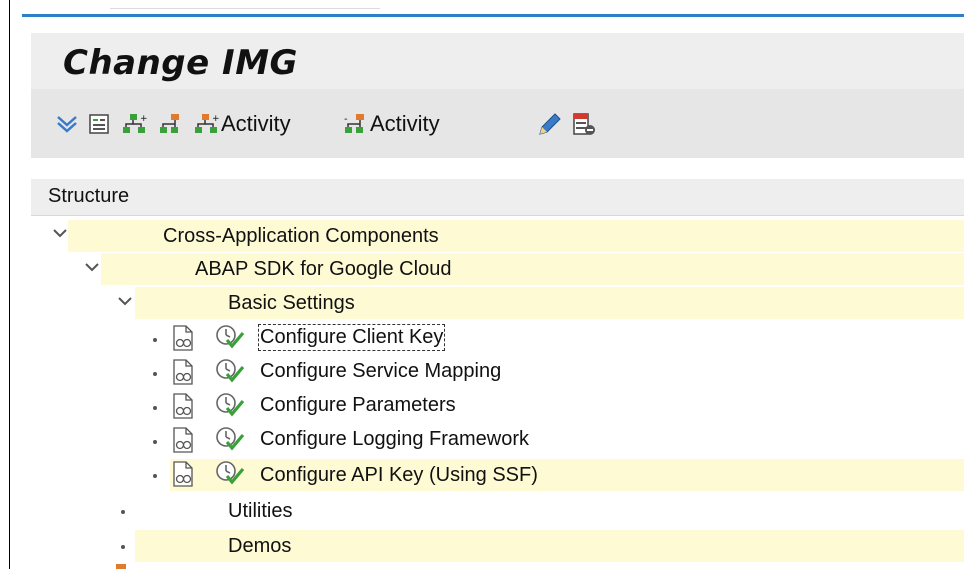 Image resolution: width=964 pixels, height=569 pixels. Describe the element at coordinates (405, 123) in the screenshot. I see `remove-activity-label: Activity` at that location.